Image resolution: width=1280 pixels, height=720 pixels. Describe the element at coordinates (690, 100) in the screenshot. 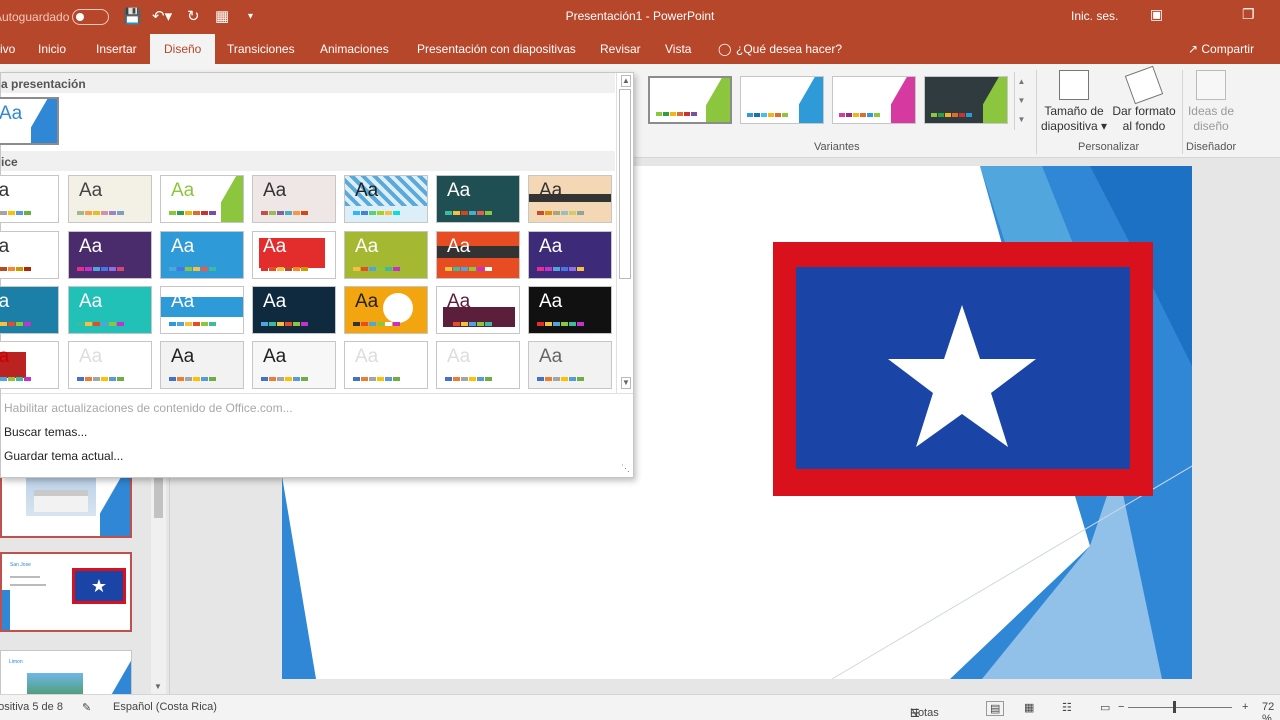

I see `variant-green` at that location.